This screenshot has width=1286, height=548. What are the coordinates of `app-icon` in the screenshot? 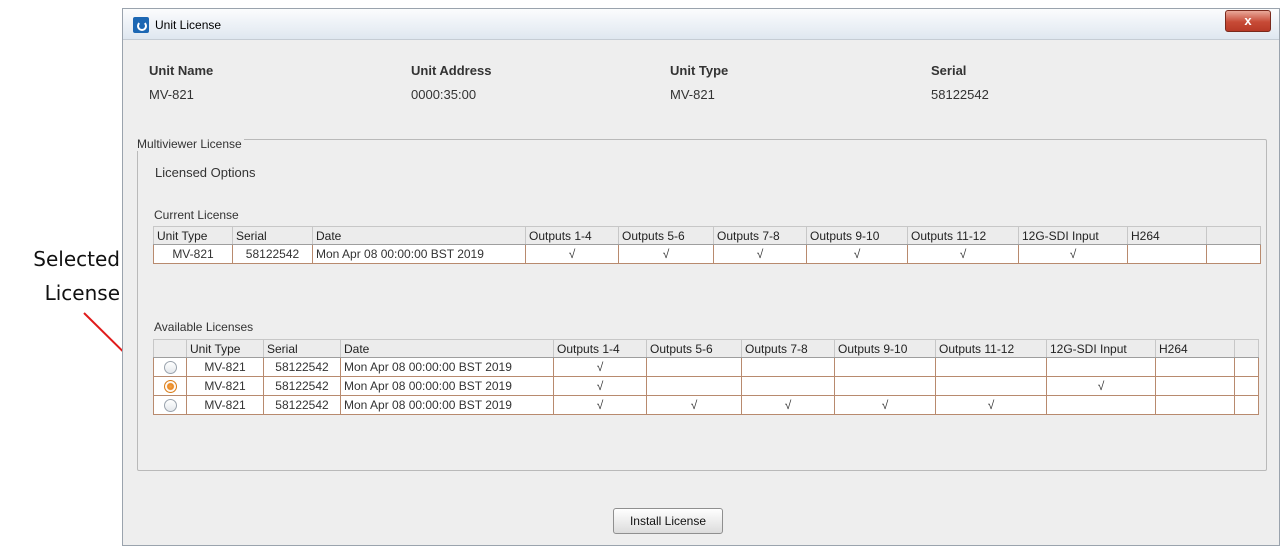 It's located at (141, 25).